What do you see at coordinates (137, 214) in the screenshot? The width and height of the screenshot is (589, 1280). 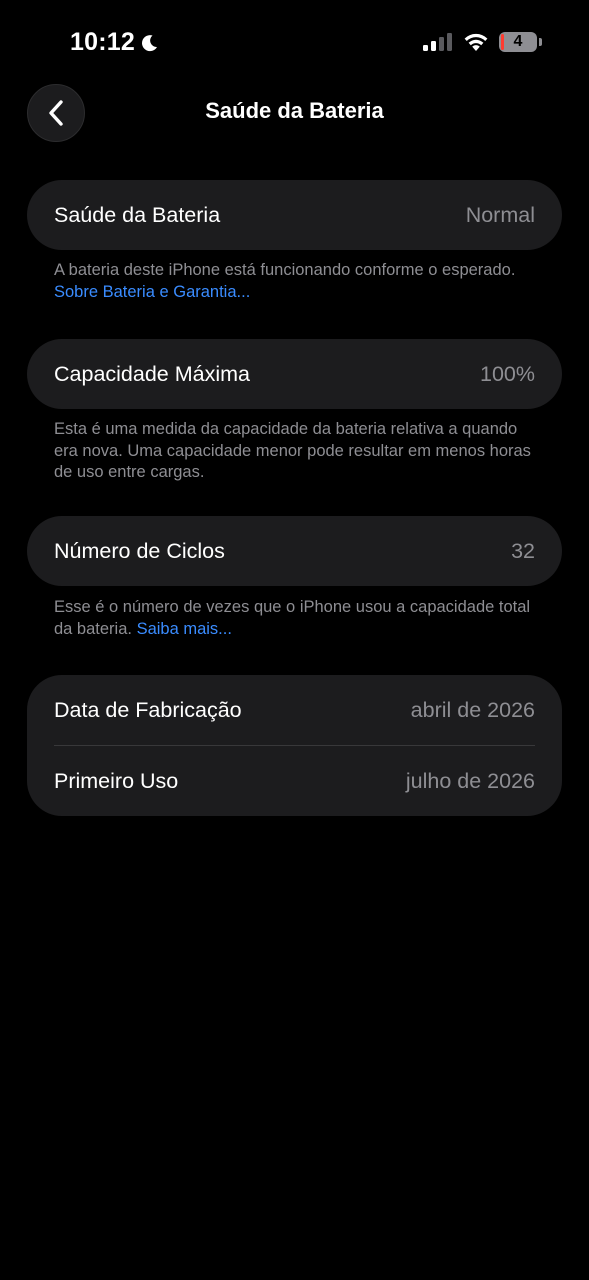 I see `battery-health-label: Saúde da Bateria` at bounding box center [137, 214].